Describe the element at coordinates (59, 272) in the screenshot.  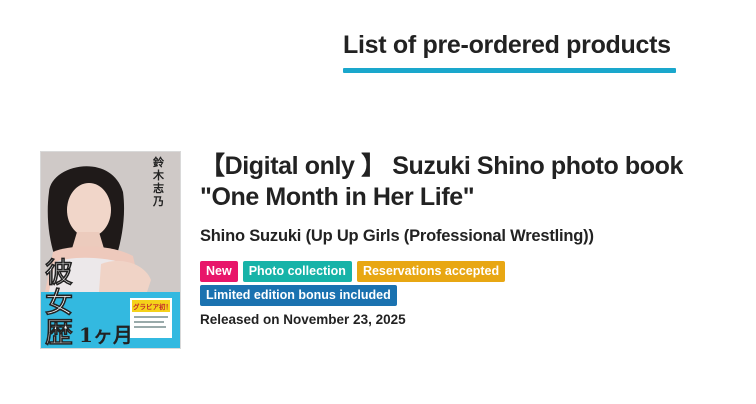
I see `cover-title-char-1: 彼` at that location.